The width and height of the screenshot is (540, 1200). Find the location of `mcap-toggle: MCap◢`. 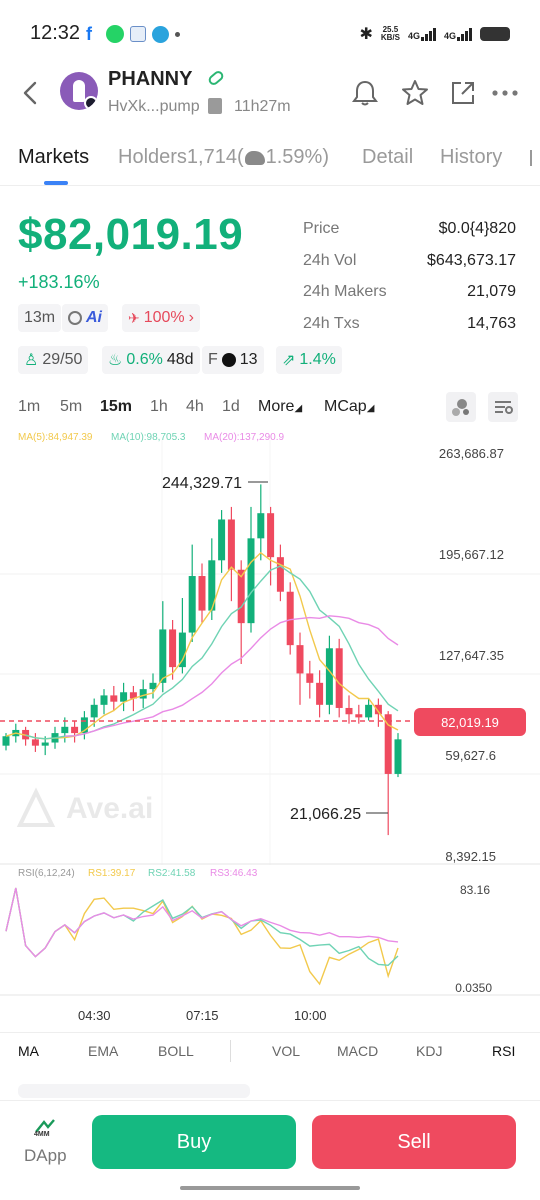

mcap-toggle: MCap◢ is located at coordinates (349, 407).